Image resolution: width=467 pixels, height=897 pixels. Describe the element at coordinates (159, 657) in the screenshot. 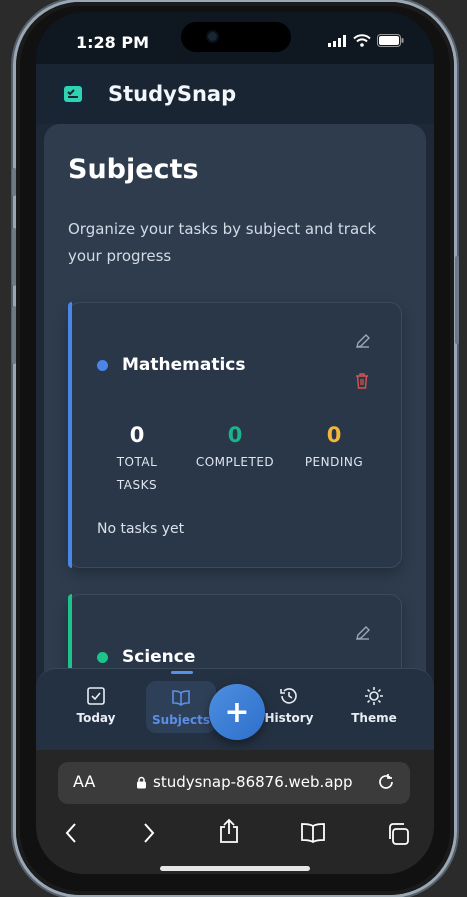

I see `subject-name: Science` at that location.